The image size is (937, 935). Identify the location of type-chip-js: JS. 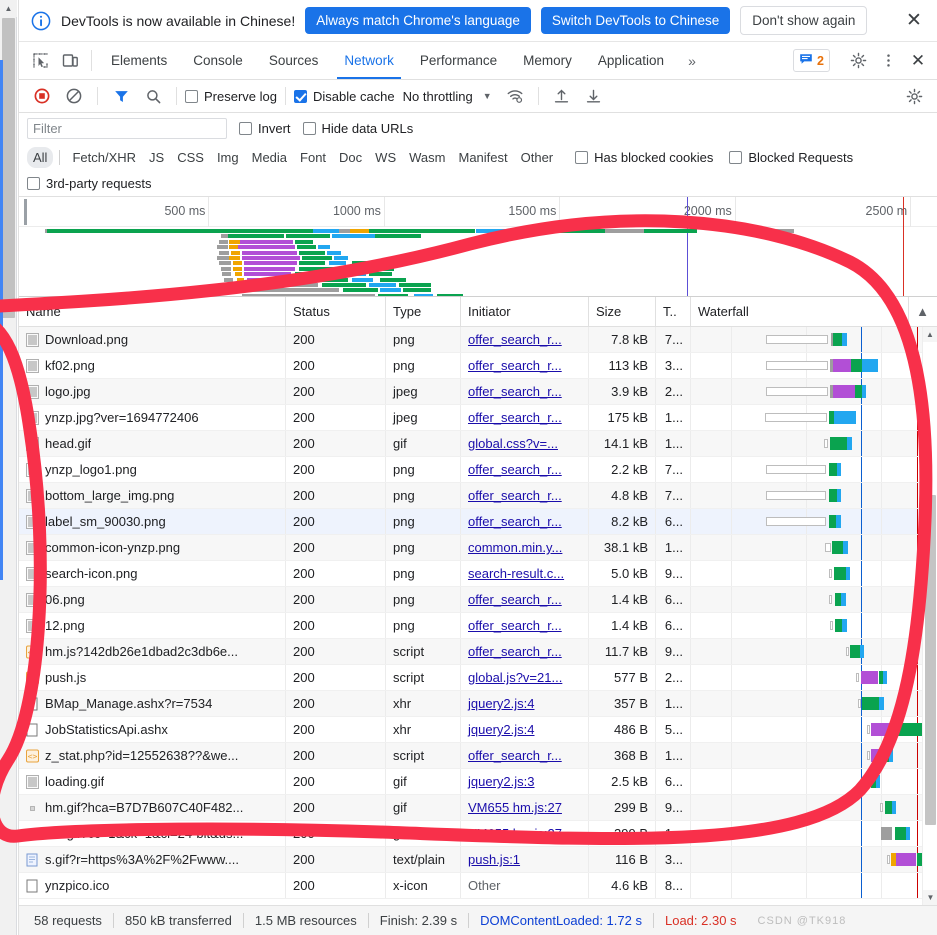
(156, 157).